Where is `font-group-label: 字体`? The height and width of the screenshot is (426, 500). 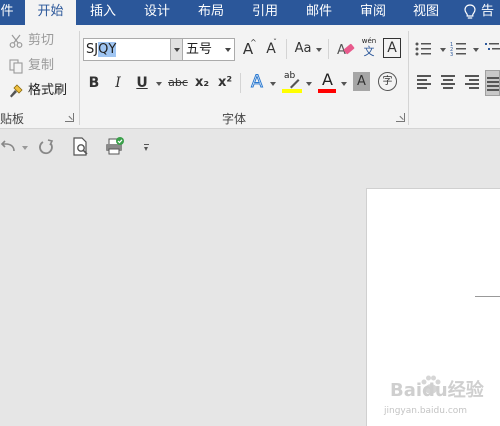
font-group-label: 字体 is located at coordinates (234, 119).